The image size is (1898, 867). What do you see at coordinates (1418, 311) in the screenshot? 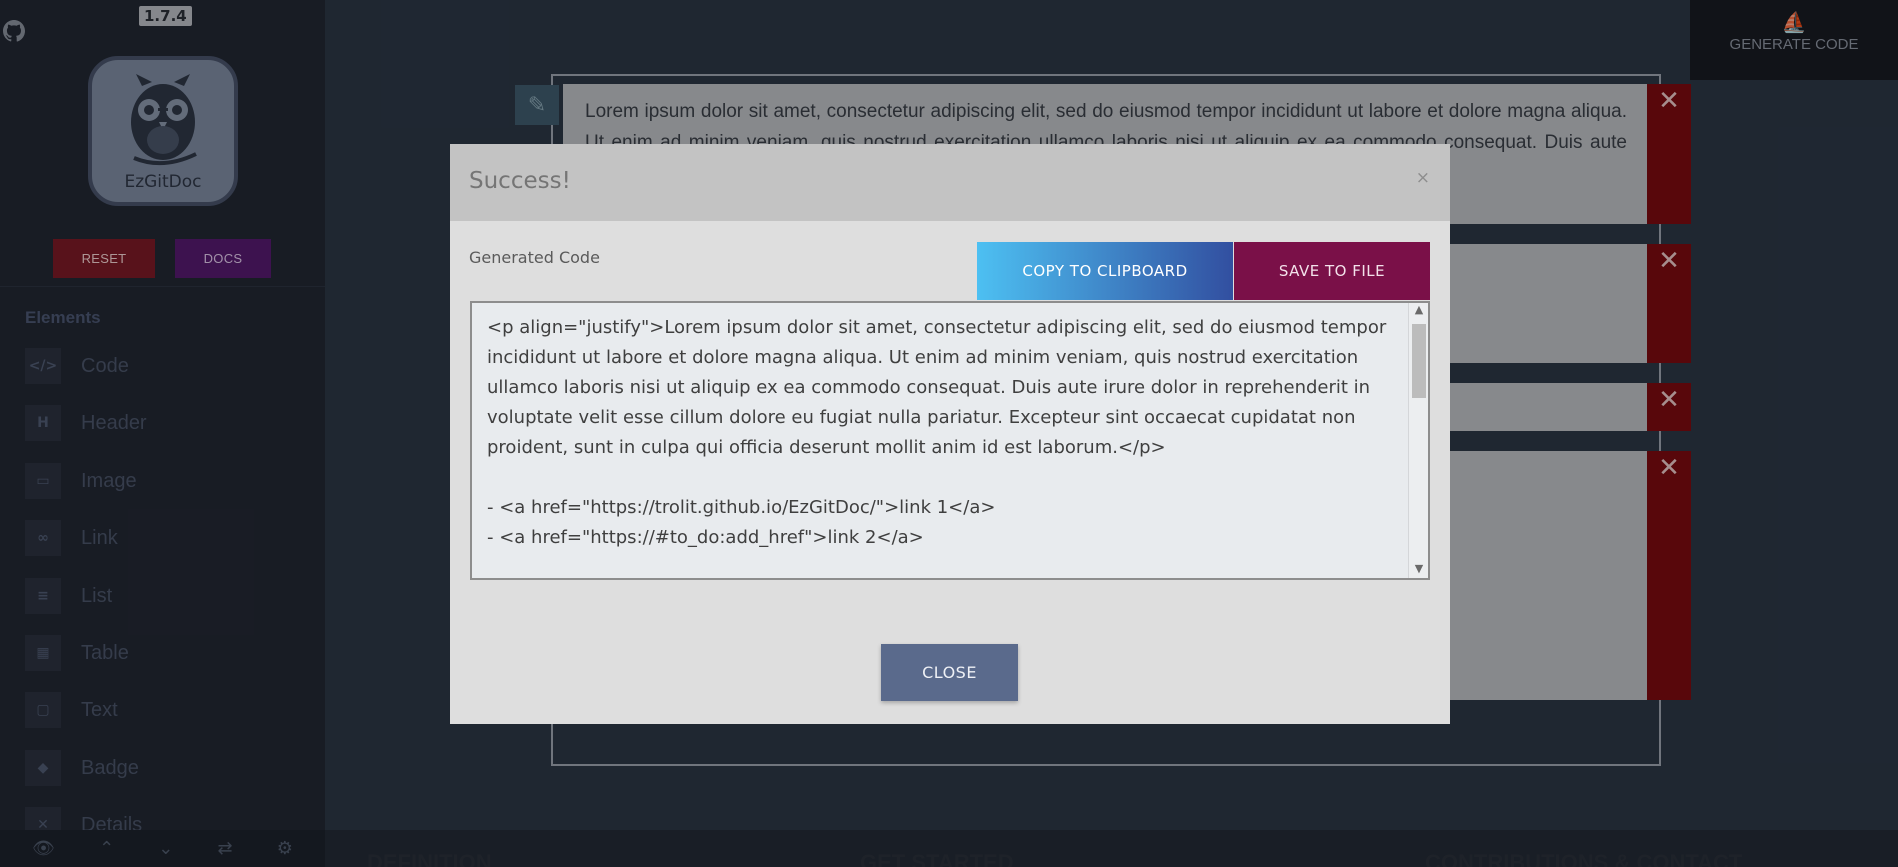
I see `scroll-up-icon: ▲` at bounding box center [1418, 311].